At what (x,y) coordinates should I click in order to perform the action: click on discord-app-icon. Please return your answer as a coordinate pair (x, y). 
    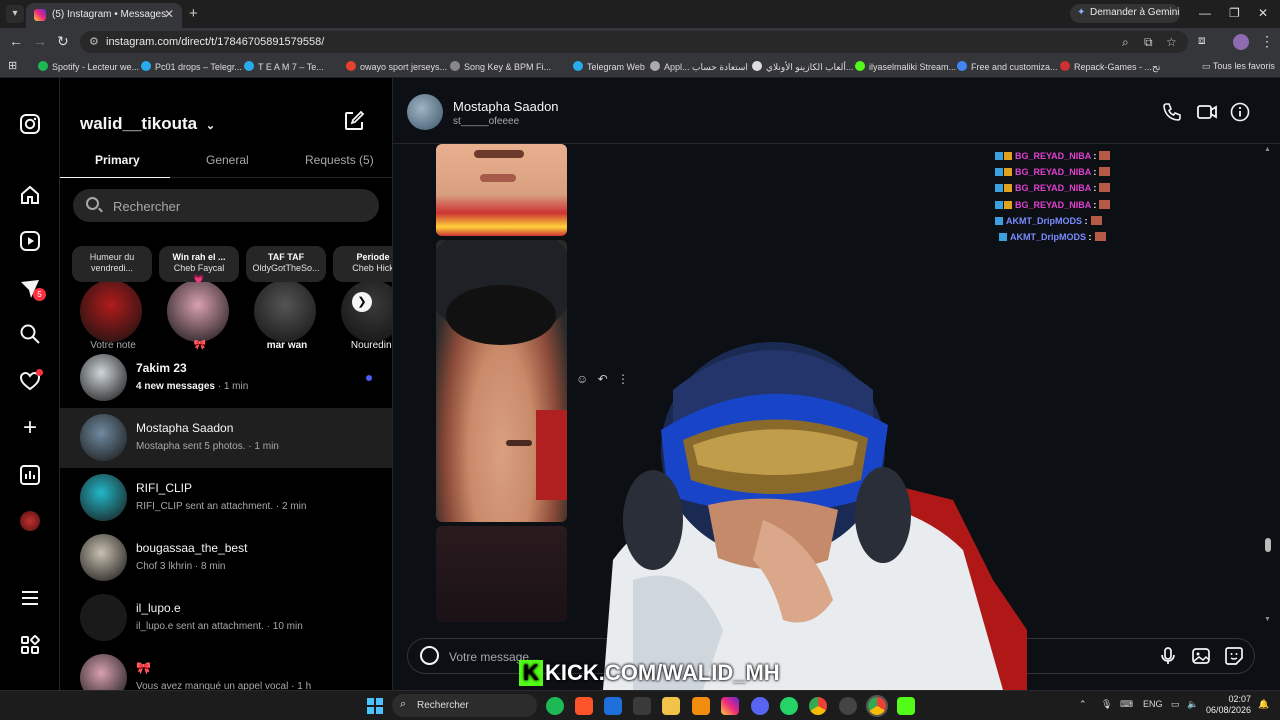
    Looking at the image, I should click on (760, 706).